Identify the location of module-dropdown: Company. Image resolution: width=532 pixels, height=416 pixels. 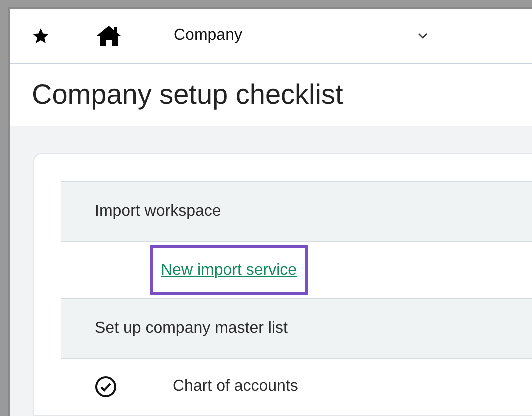
(301, 36).